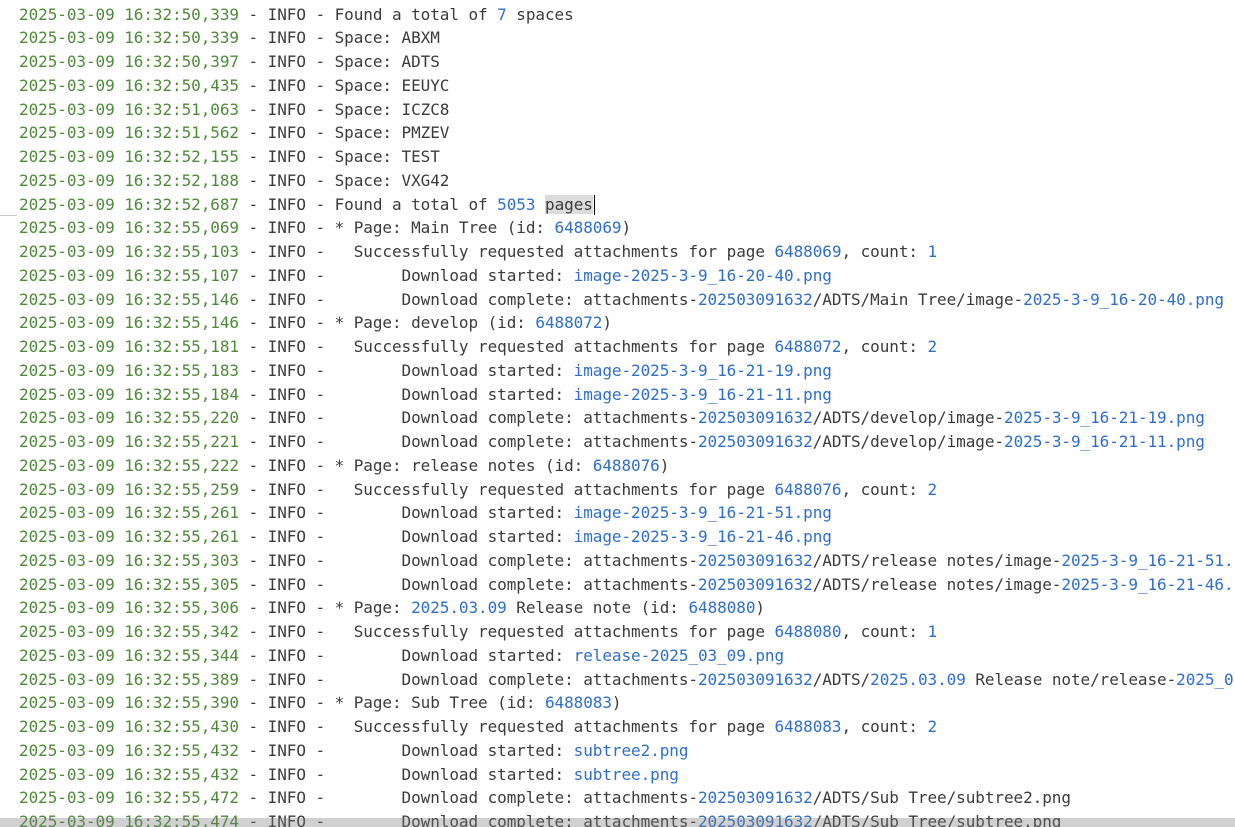  Describe the element at coordinates (129, 536) in the screenshot. I see `log-timestamp: 2025-03-09 16:32:55,261` at that location.